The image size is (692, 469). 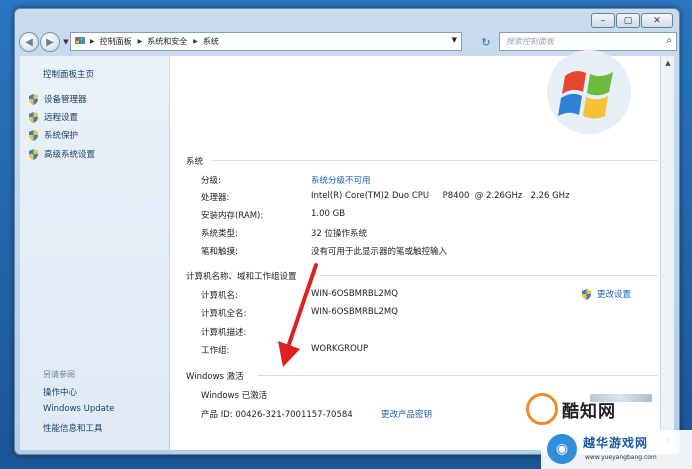 I want to click on watermark-ring-icon, so click(x=542, y=409).